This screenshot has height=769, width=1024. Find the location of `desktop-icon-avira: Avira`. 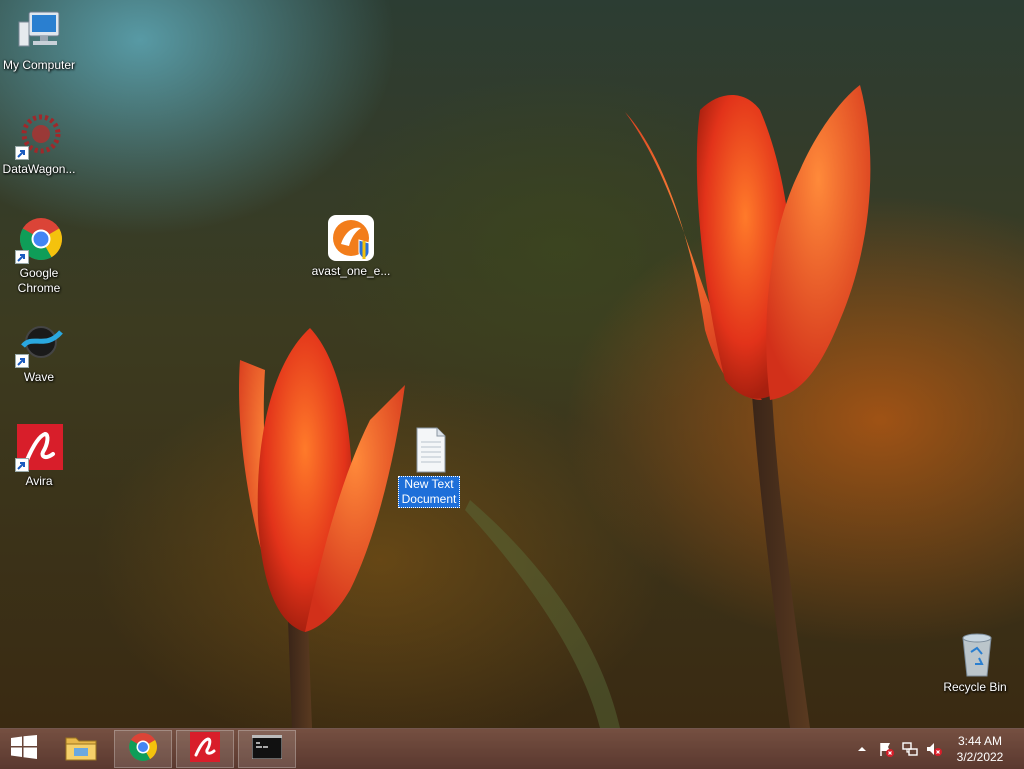

desktop-icon-avira: Avira is located at coordinates (39, 456).